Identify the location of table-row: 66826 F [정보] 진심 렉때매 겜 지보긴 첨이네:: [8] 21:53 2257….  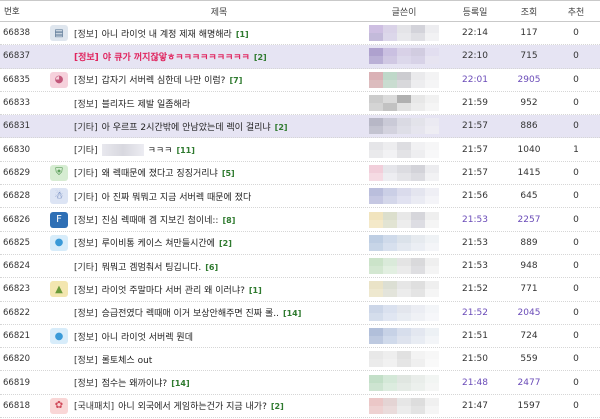
(300, 220).